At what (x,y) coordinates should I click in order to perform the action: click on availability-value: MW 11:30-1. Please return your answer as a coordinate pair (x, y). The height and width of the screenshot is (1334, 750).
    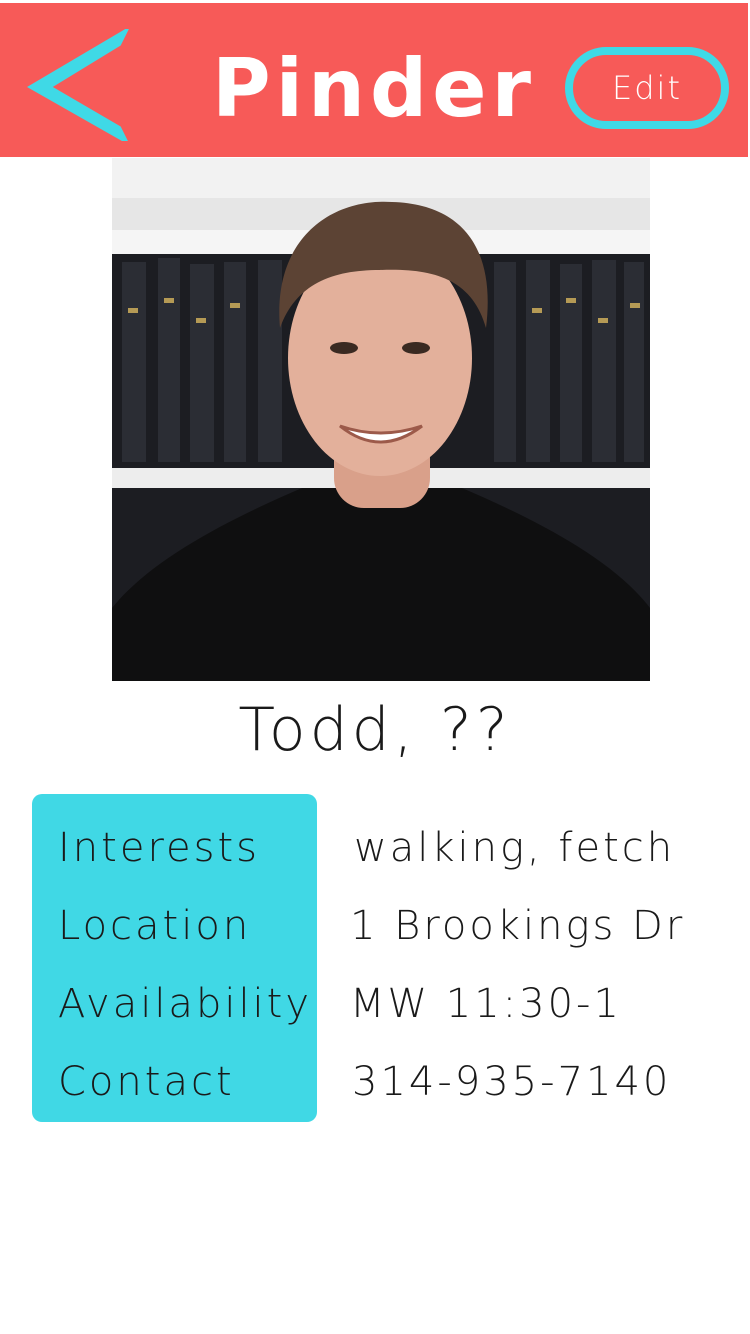
    Looking at the image, I should click on (486, 1004).